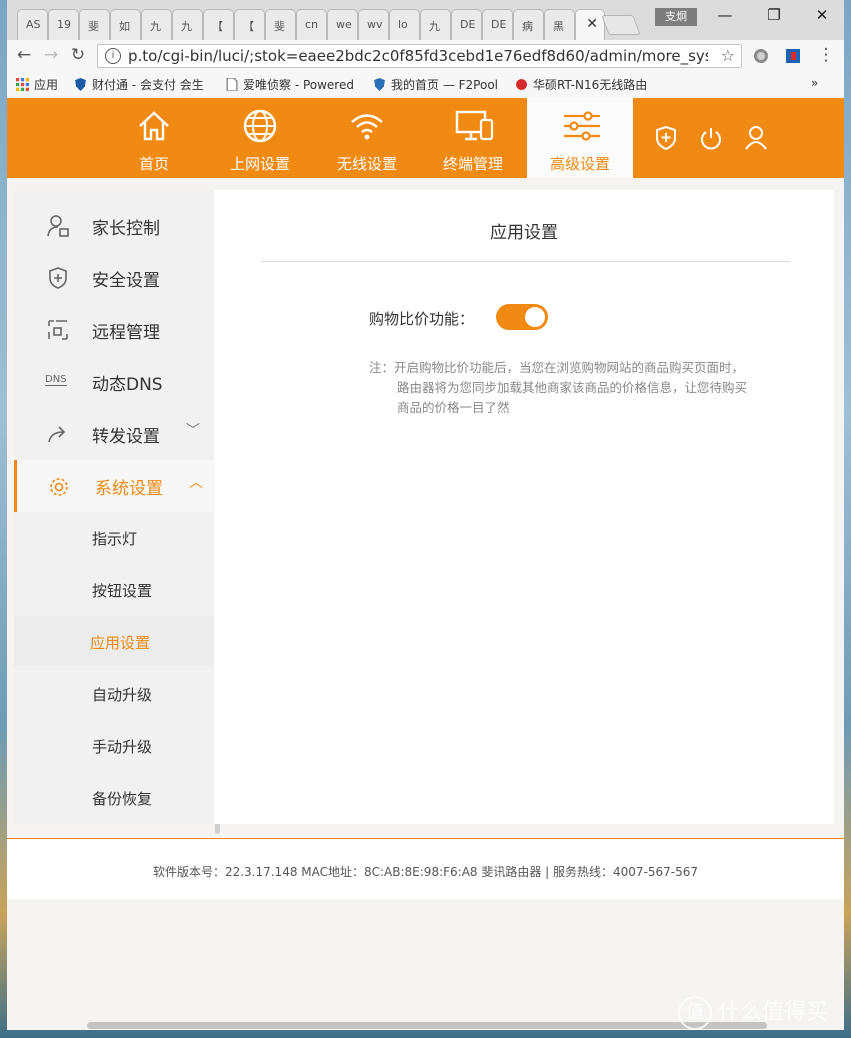 The width and height of the screenshot is (851, 1038). I want to click on remote-icon, so click(58, 330).